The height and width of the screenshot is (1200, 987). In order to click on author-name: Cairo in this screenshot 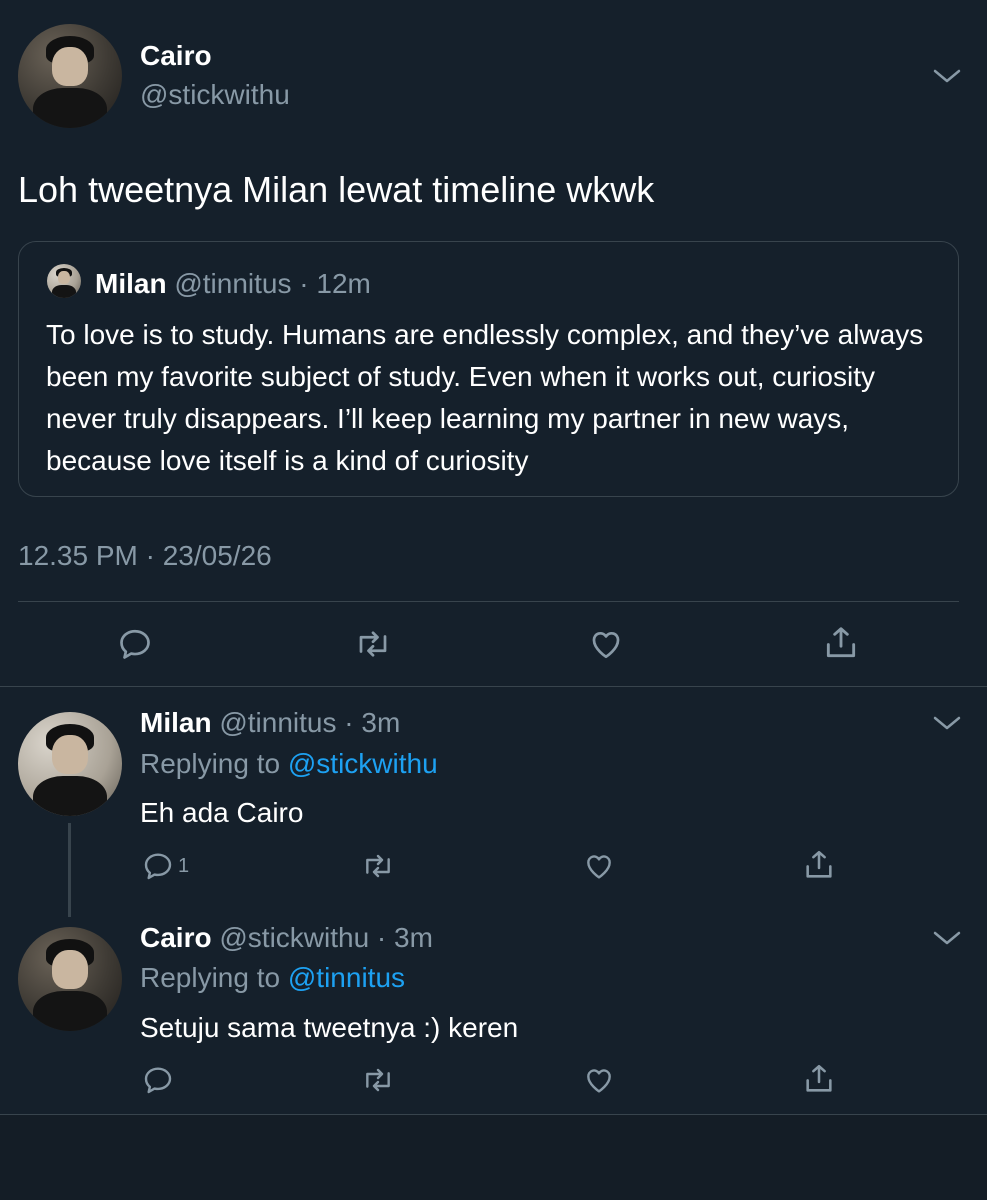, I will do `click(176, 56)`.